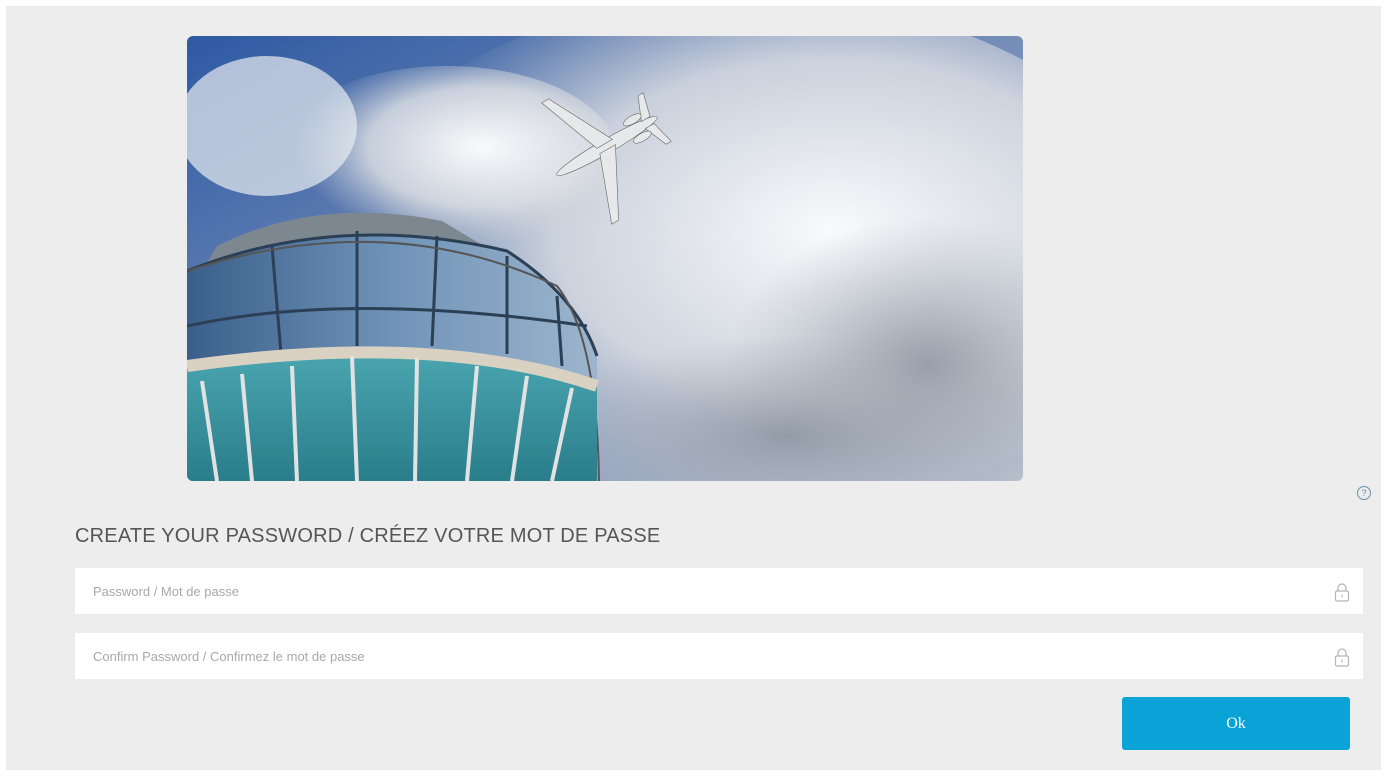  What do you see at coordinates (690, 656) in the screenshot?
I see `confirm-password-input` at bounding box center [690, 656].